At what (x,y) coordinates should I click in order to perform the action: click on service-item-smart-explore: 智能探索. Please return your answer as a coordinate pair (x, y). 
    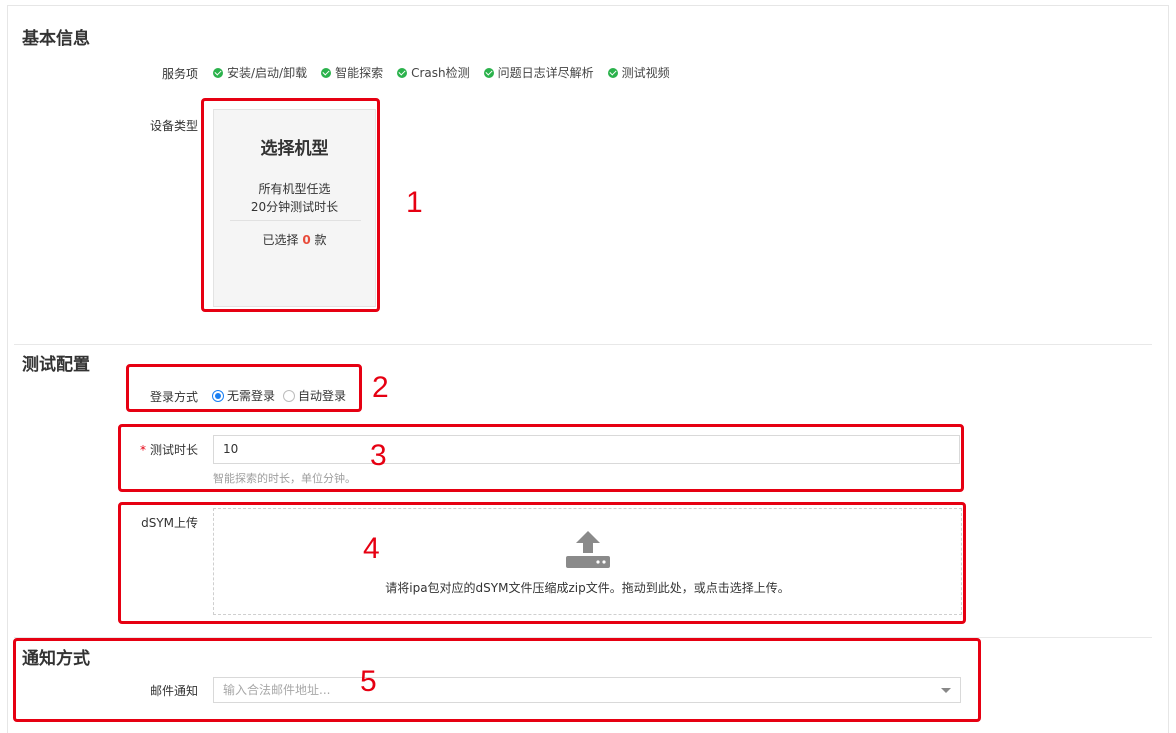
    Looking at the image, I should click on (352, 72).